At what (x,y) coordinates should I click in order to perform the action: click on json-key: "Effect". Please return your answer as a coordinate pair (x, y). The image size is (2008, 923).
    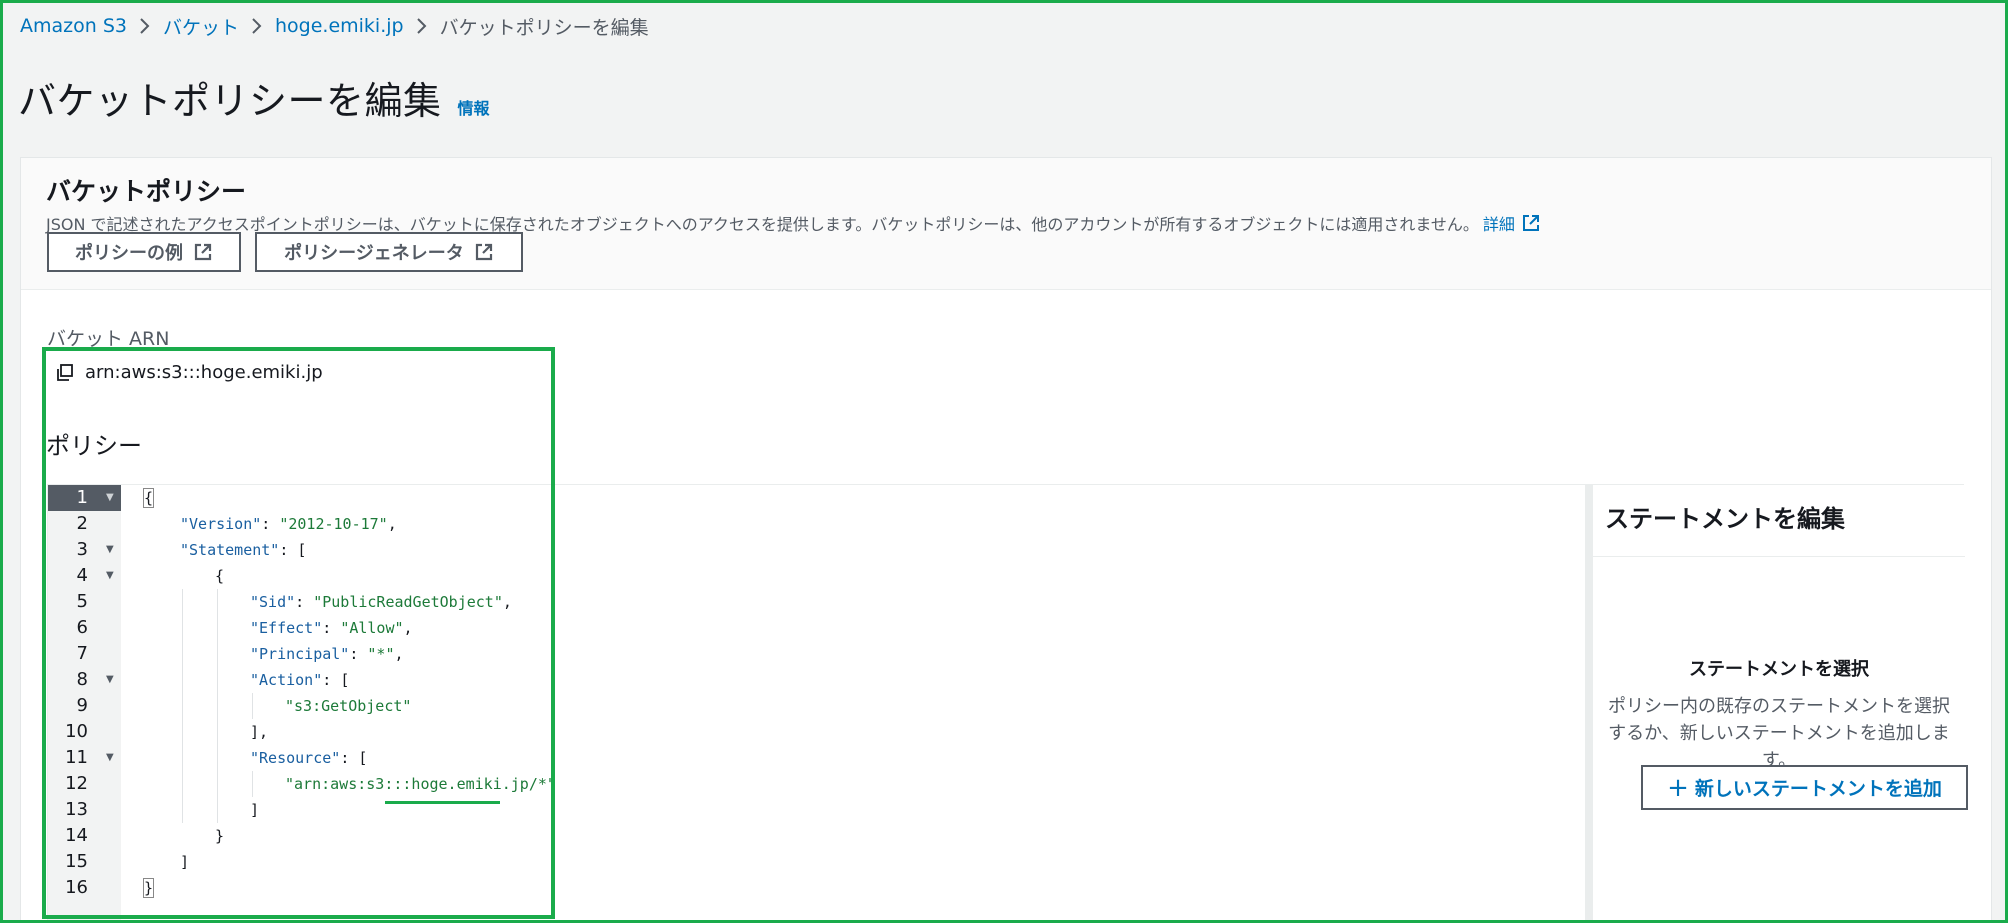
    Looking at the image, I should click on (286, 628).